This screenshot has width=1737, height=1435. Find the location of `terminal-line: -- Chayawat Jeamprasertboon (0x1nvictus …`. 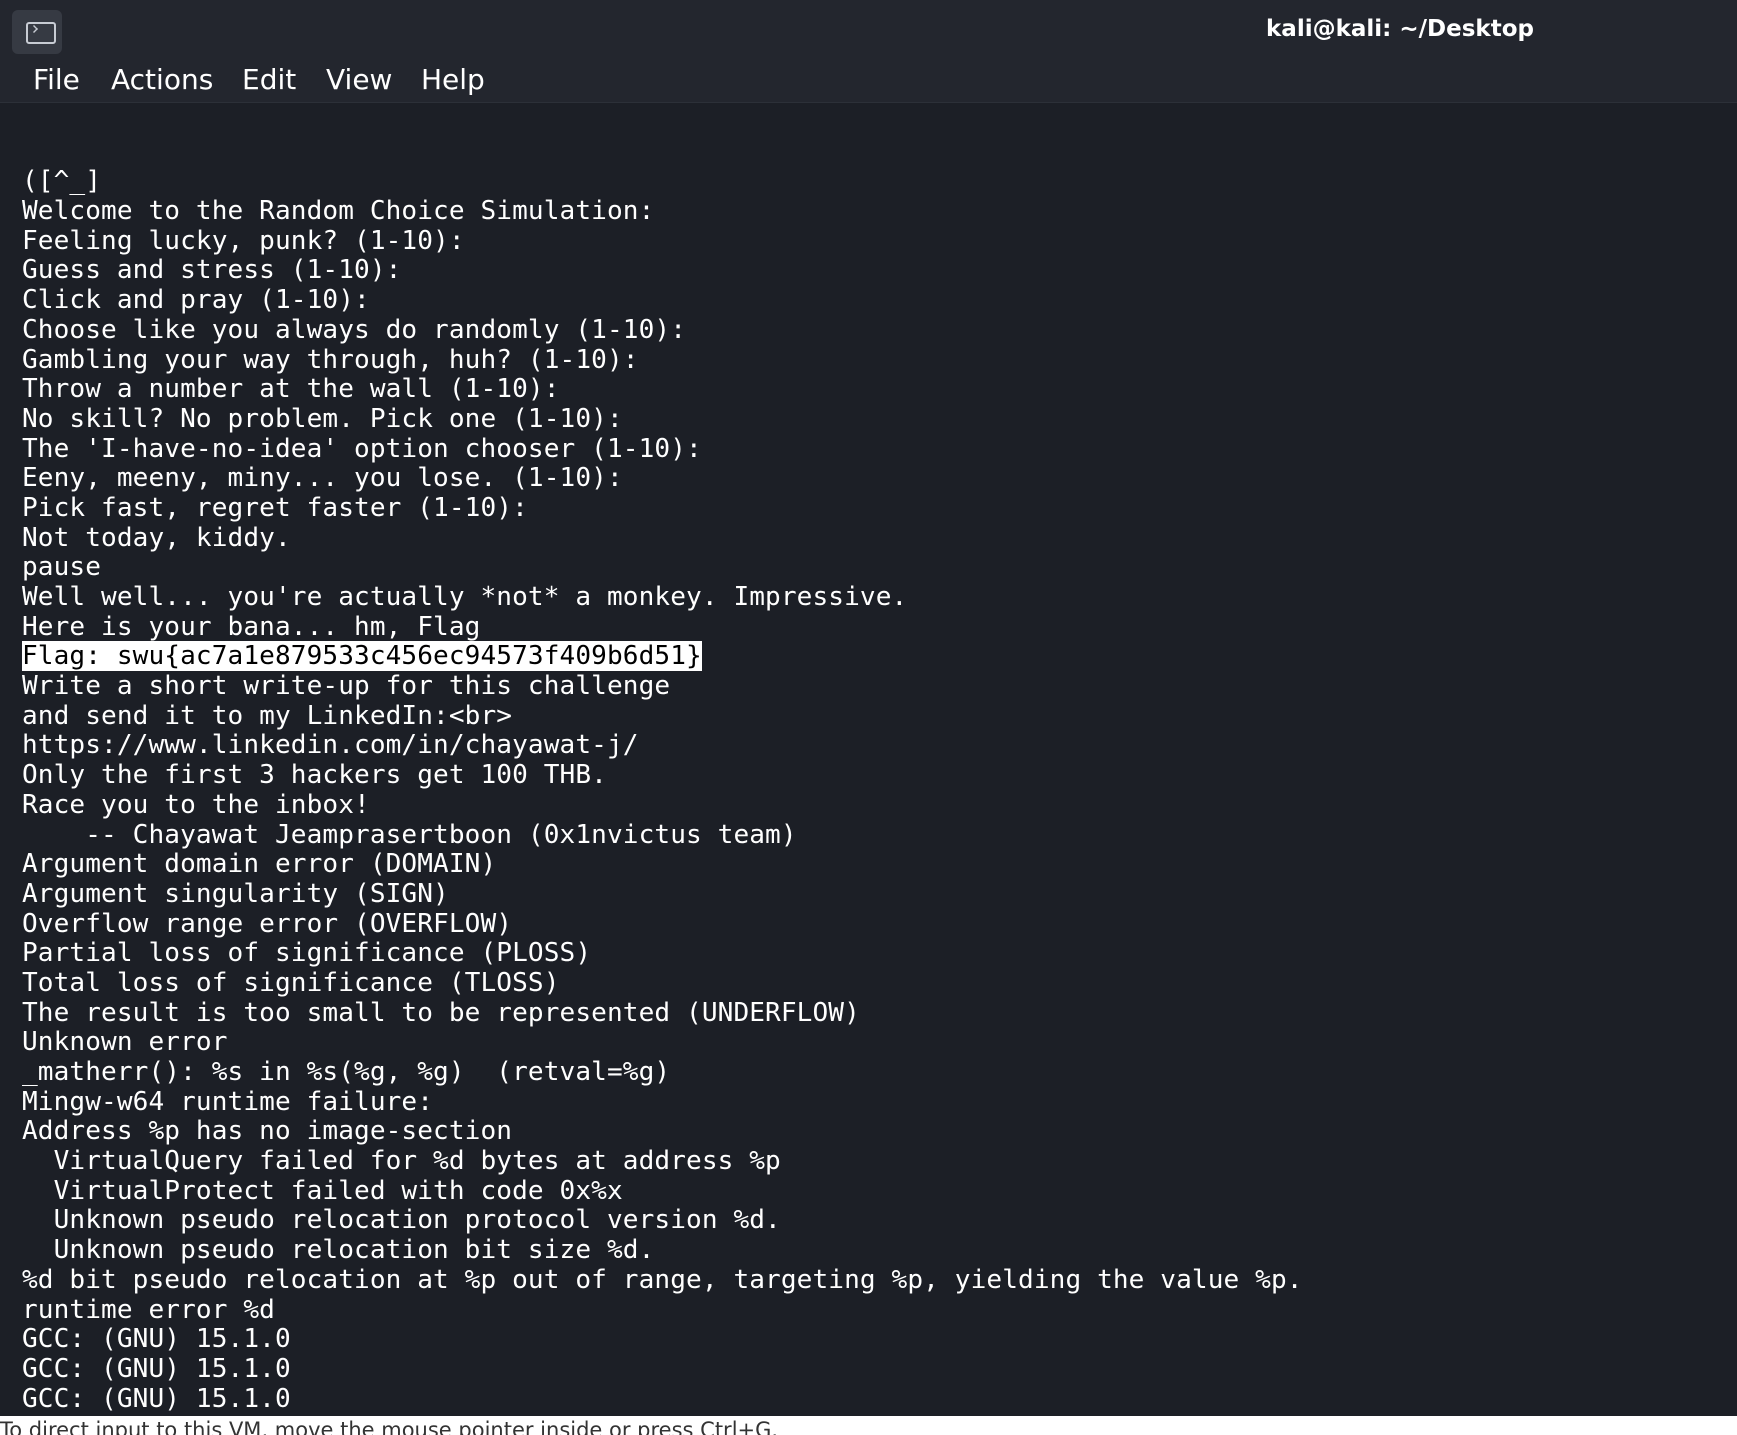

terminal-line: -- Chayawat Jeamprasertboon (0x1nvictus … is located at coordinates (409, 834).